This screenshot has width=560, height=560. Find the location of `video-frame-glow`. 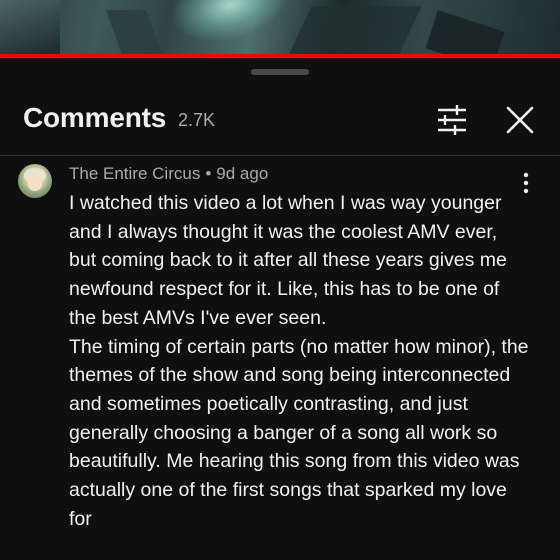

video-frame-glow is located at coordinates (230, 27).